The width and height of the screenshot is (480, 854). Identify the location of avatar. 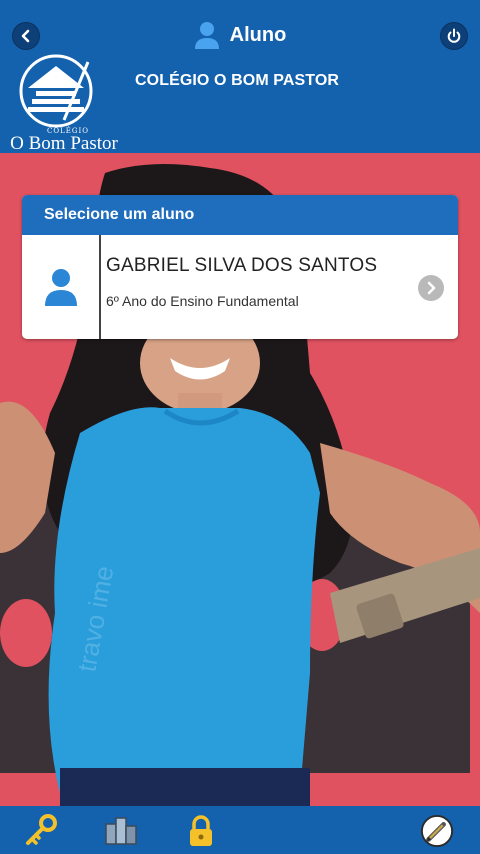
(61, 287).